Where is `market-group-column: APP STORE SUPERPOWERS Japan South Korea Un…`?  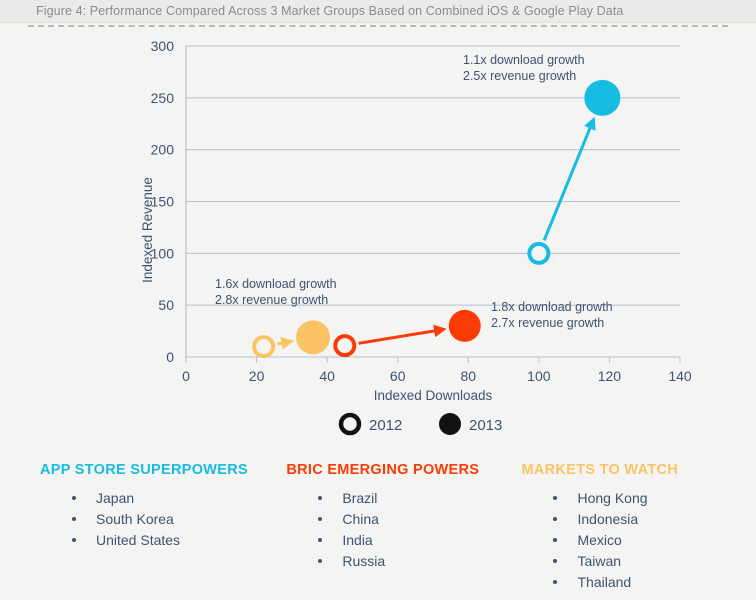
market-group-column: APP STORE SUPERPOWERS Japan South Korea Un… is located at coordinates (138, 531).